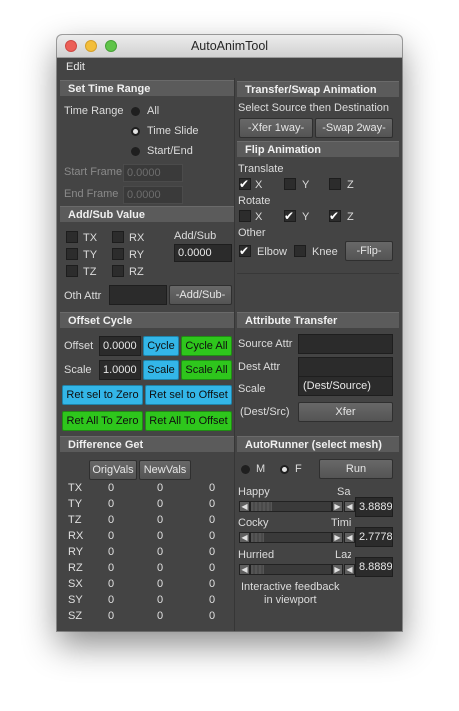  Describe the element at coordinates (261, 169) in the screenshot. I see `flip-translate-label: Translate` at that location.